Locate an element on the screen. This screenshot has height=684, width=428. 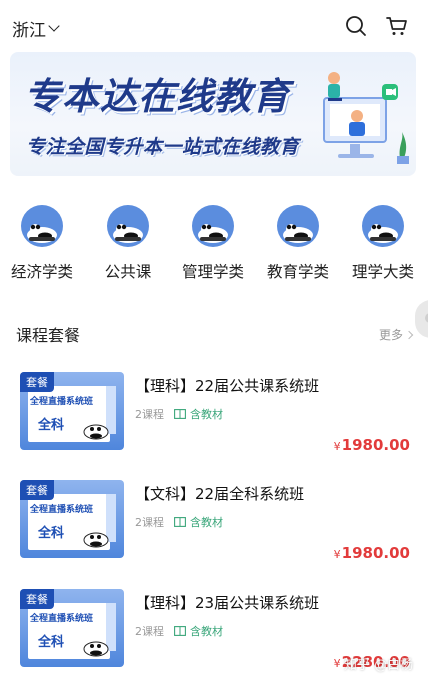
category-label: 经济学类 is located at coordinates (41, 272).